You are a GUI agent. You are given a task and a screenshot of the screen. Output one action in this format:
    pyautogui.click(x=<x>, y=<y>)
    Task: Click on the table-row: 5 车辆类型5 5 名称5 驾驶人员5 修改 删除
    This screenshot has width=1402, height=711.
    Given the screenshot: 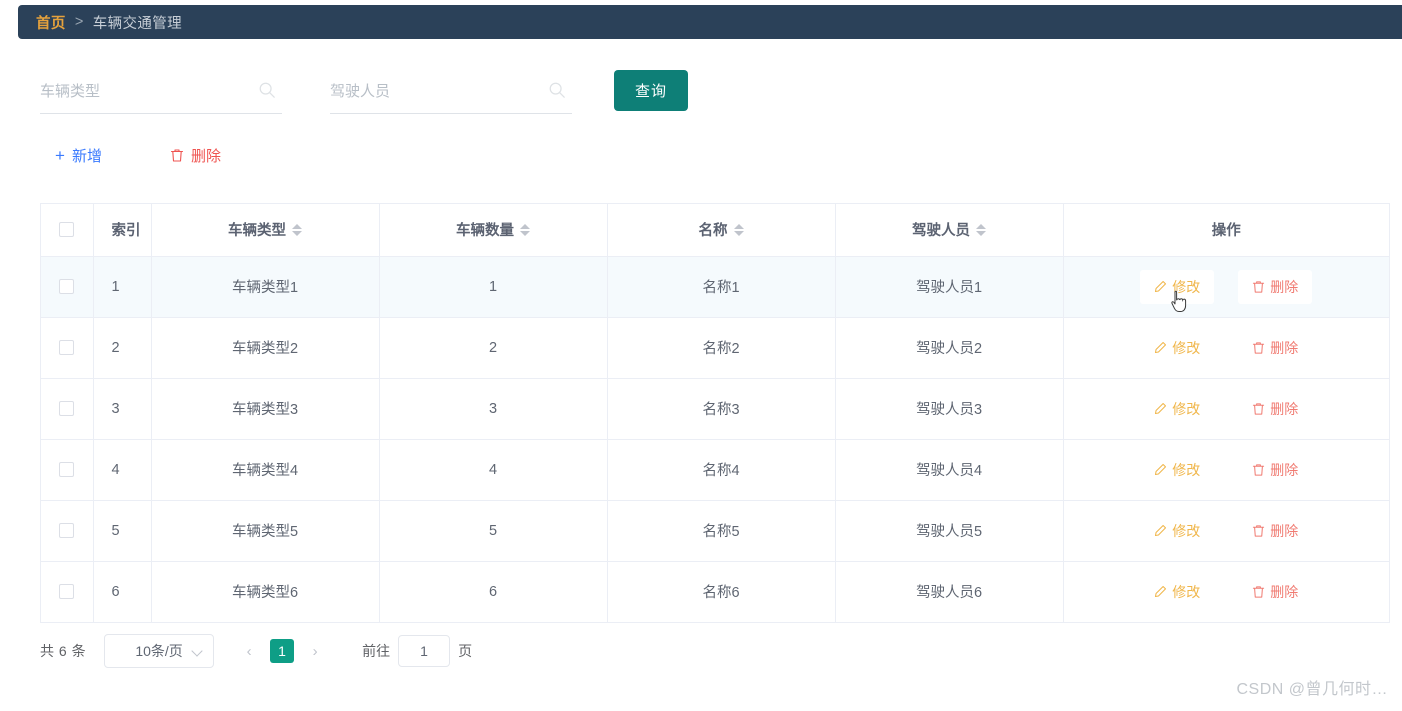 What is the action you would take?
    pyautogui.click(x=715, y=531)
    